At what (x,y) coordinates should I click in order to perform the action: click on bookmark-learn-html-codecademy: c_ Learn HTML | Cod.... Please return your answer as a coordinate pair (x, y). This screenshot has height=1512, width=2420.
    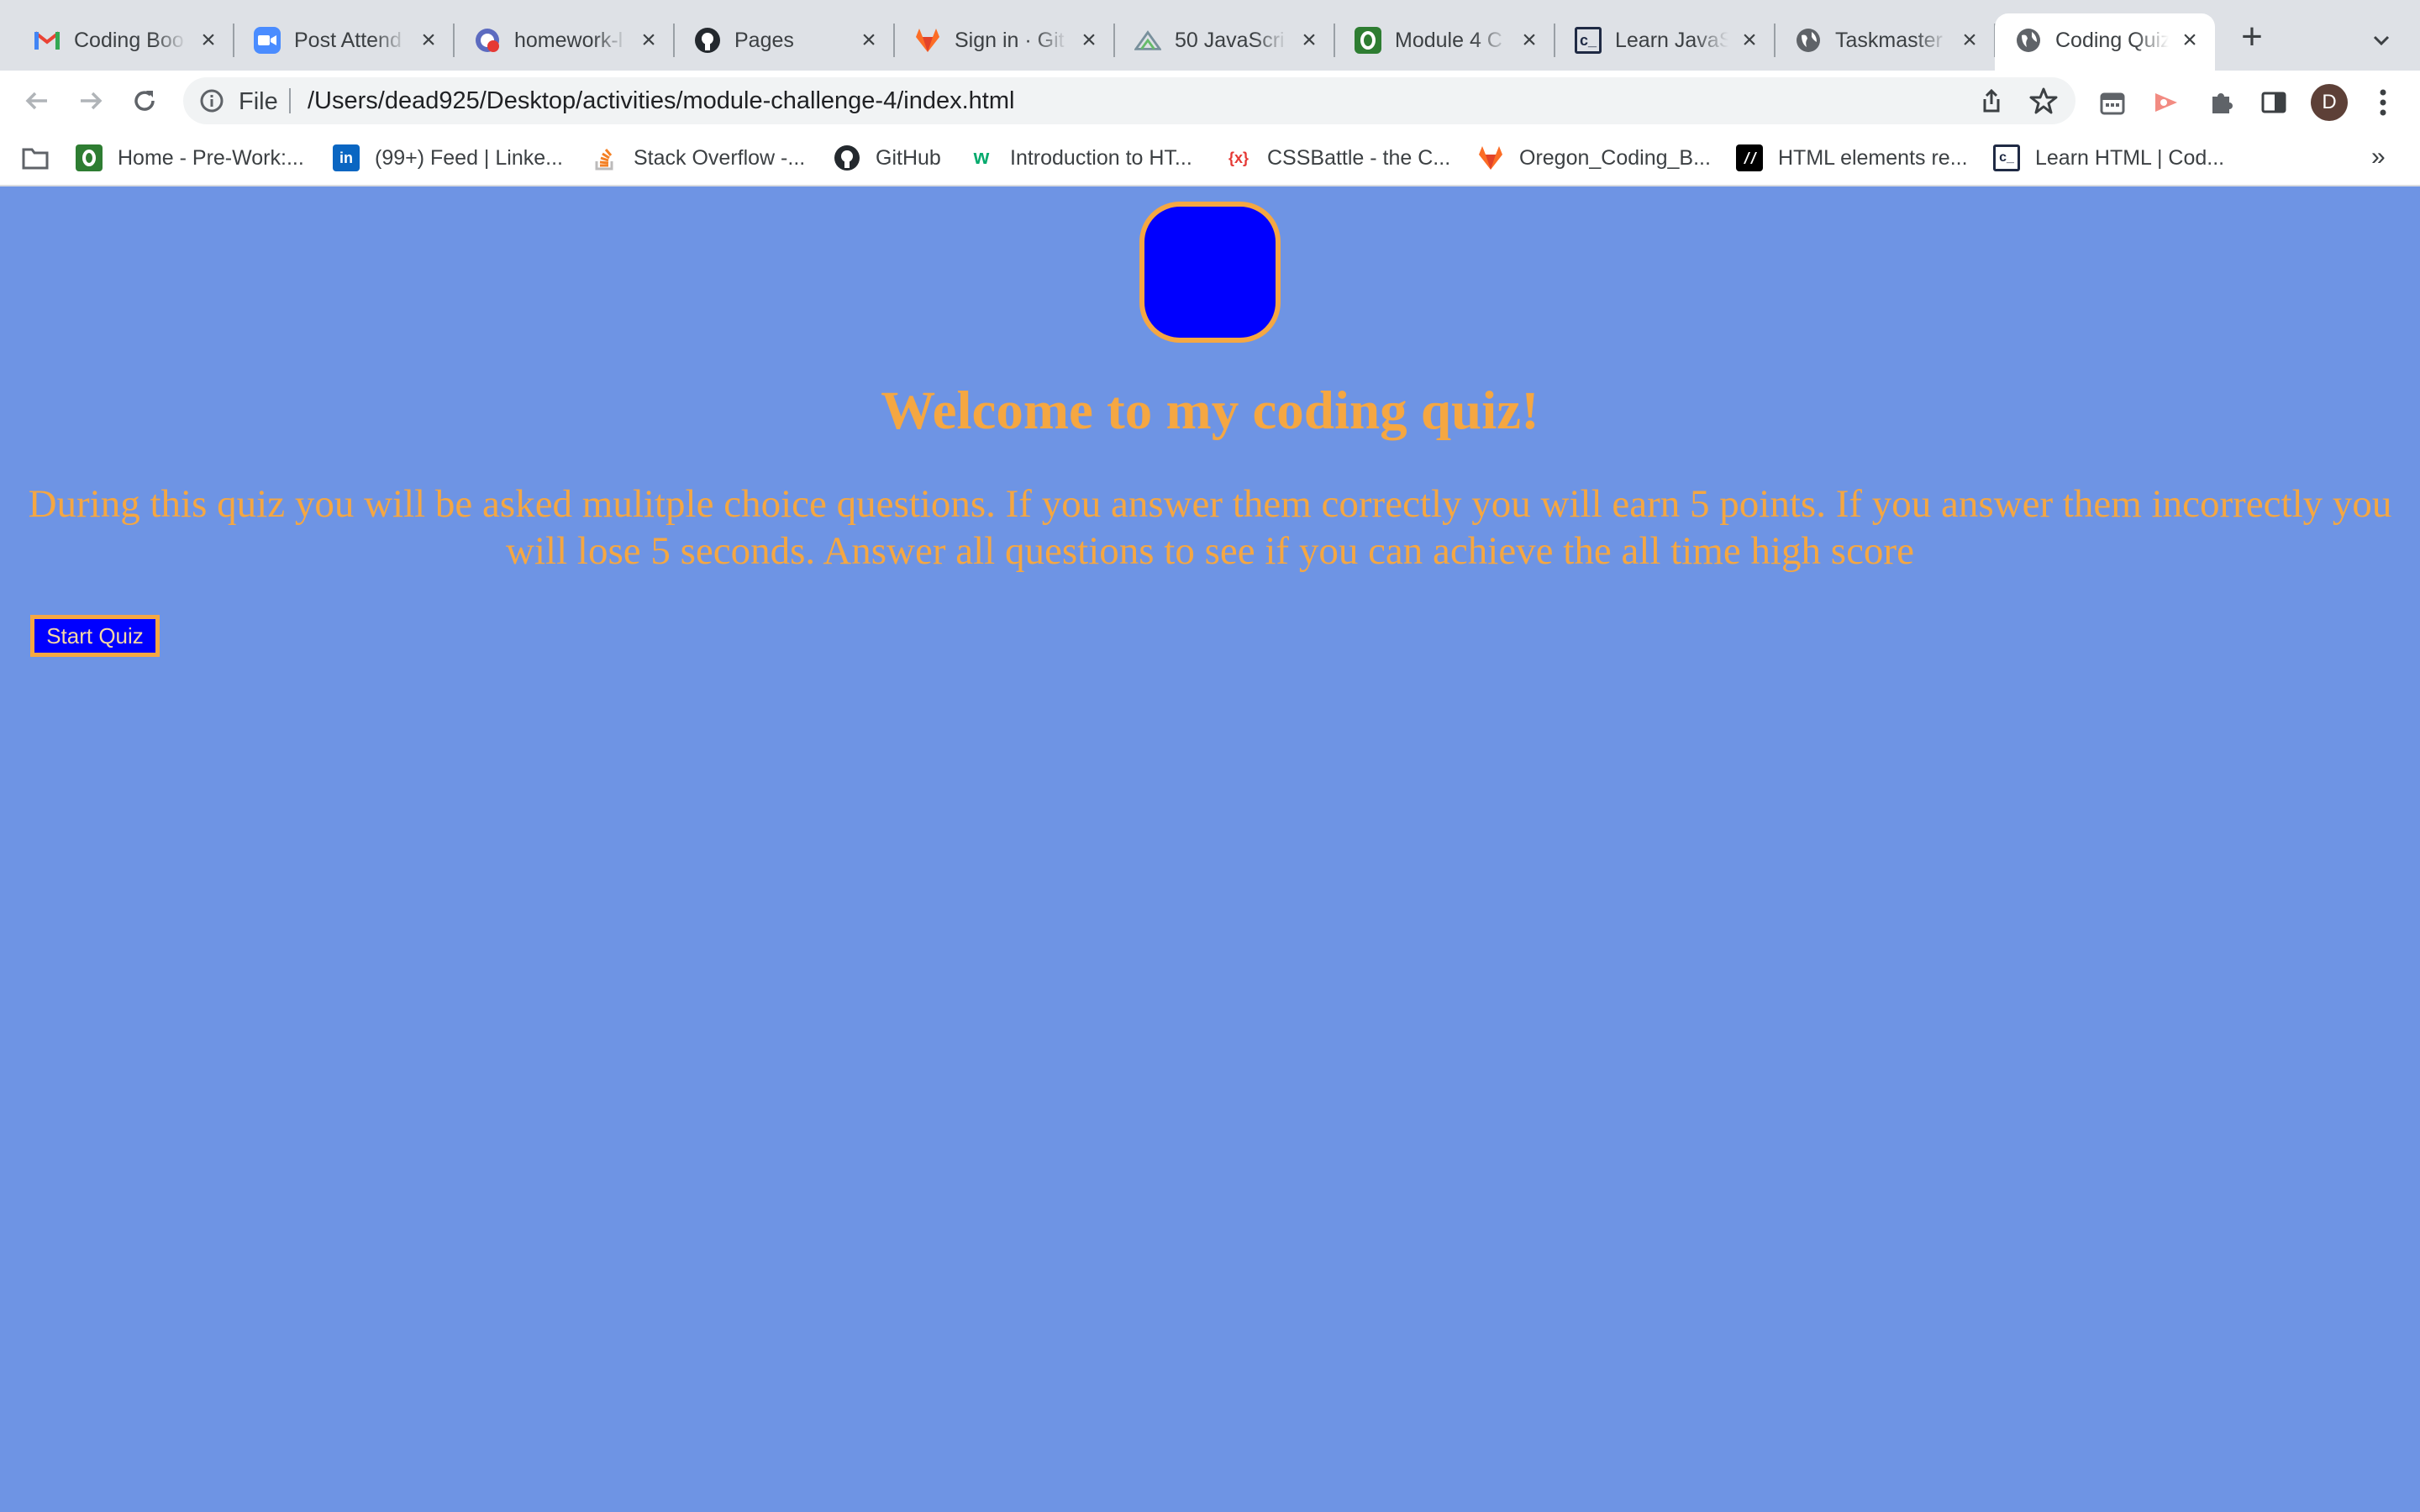
    Looking at the image, I should click on (2108, 158).